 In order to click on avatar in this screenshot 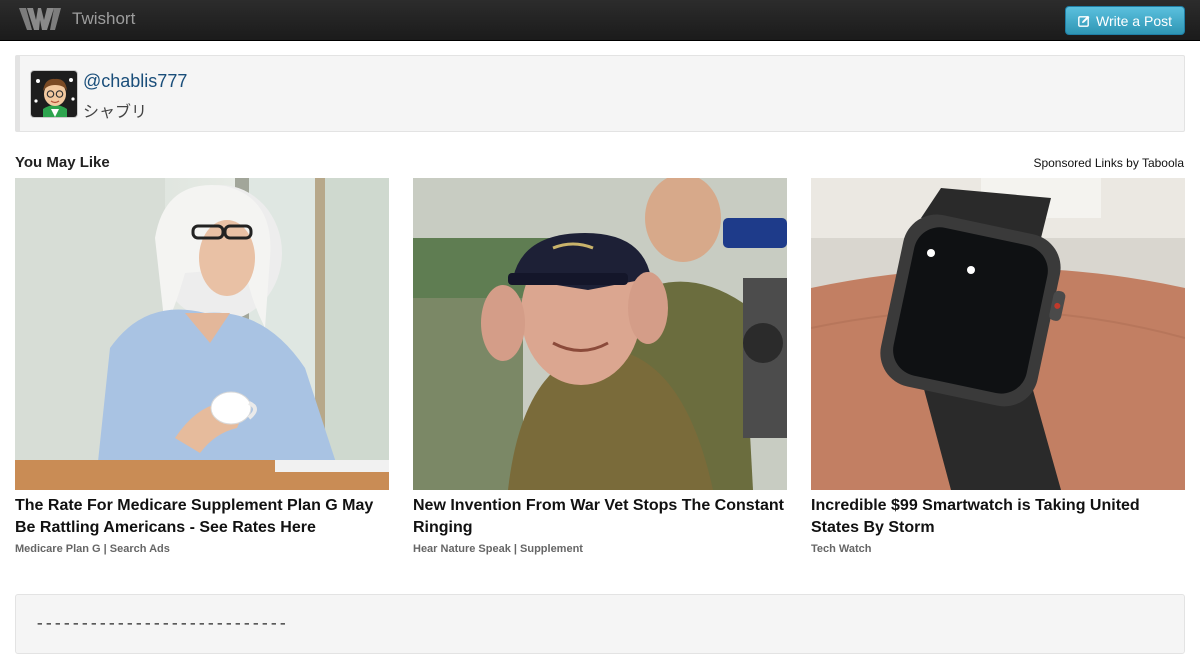, I will do `click(54, 94)`.